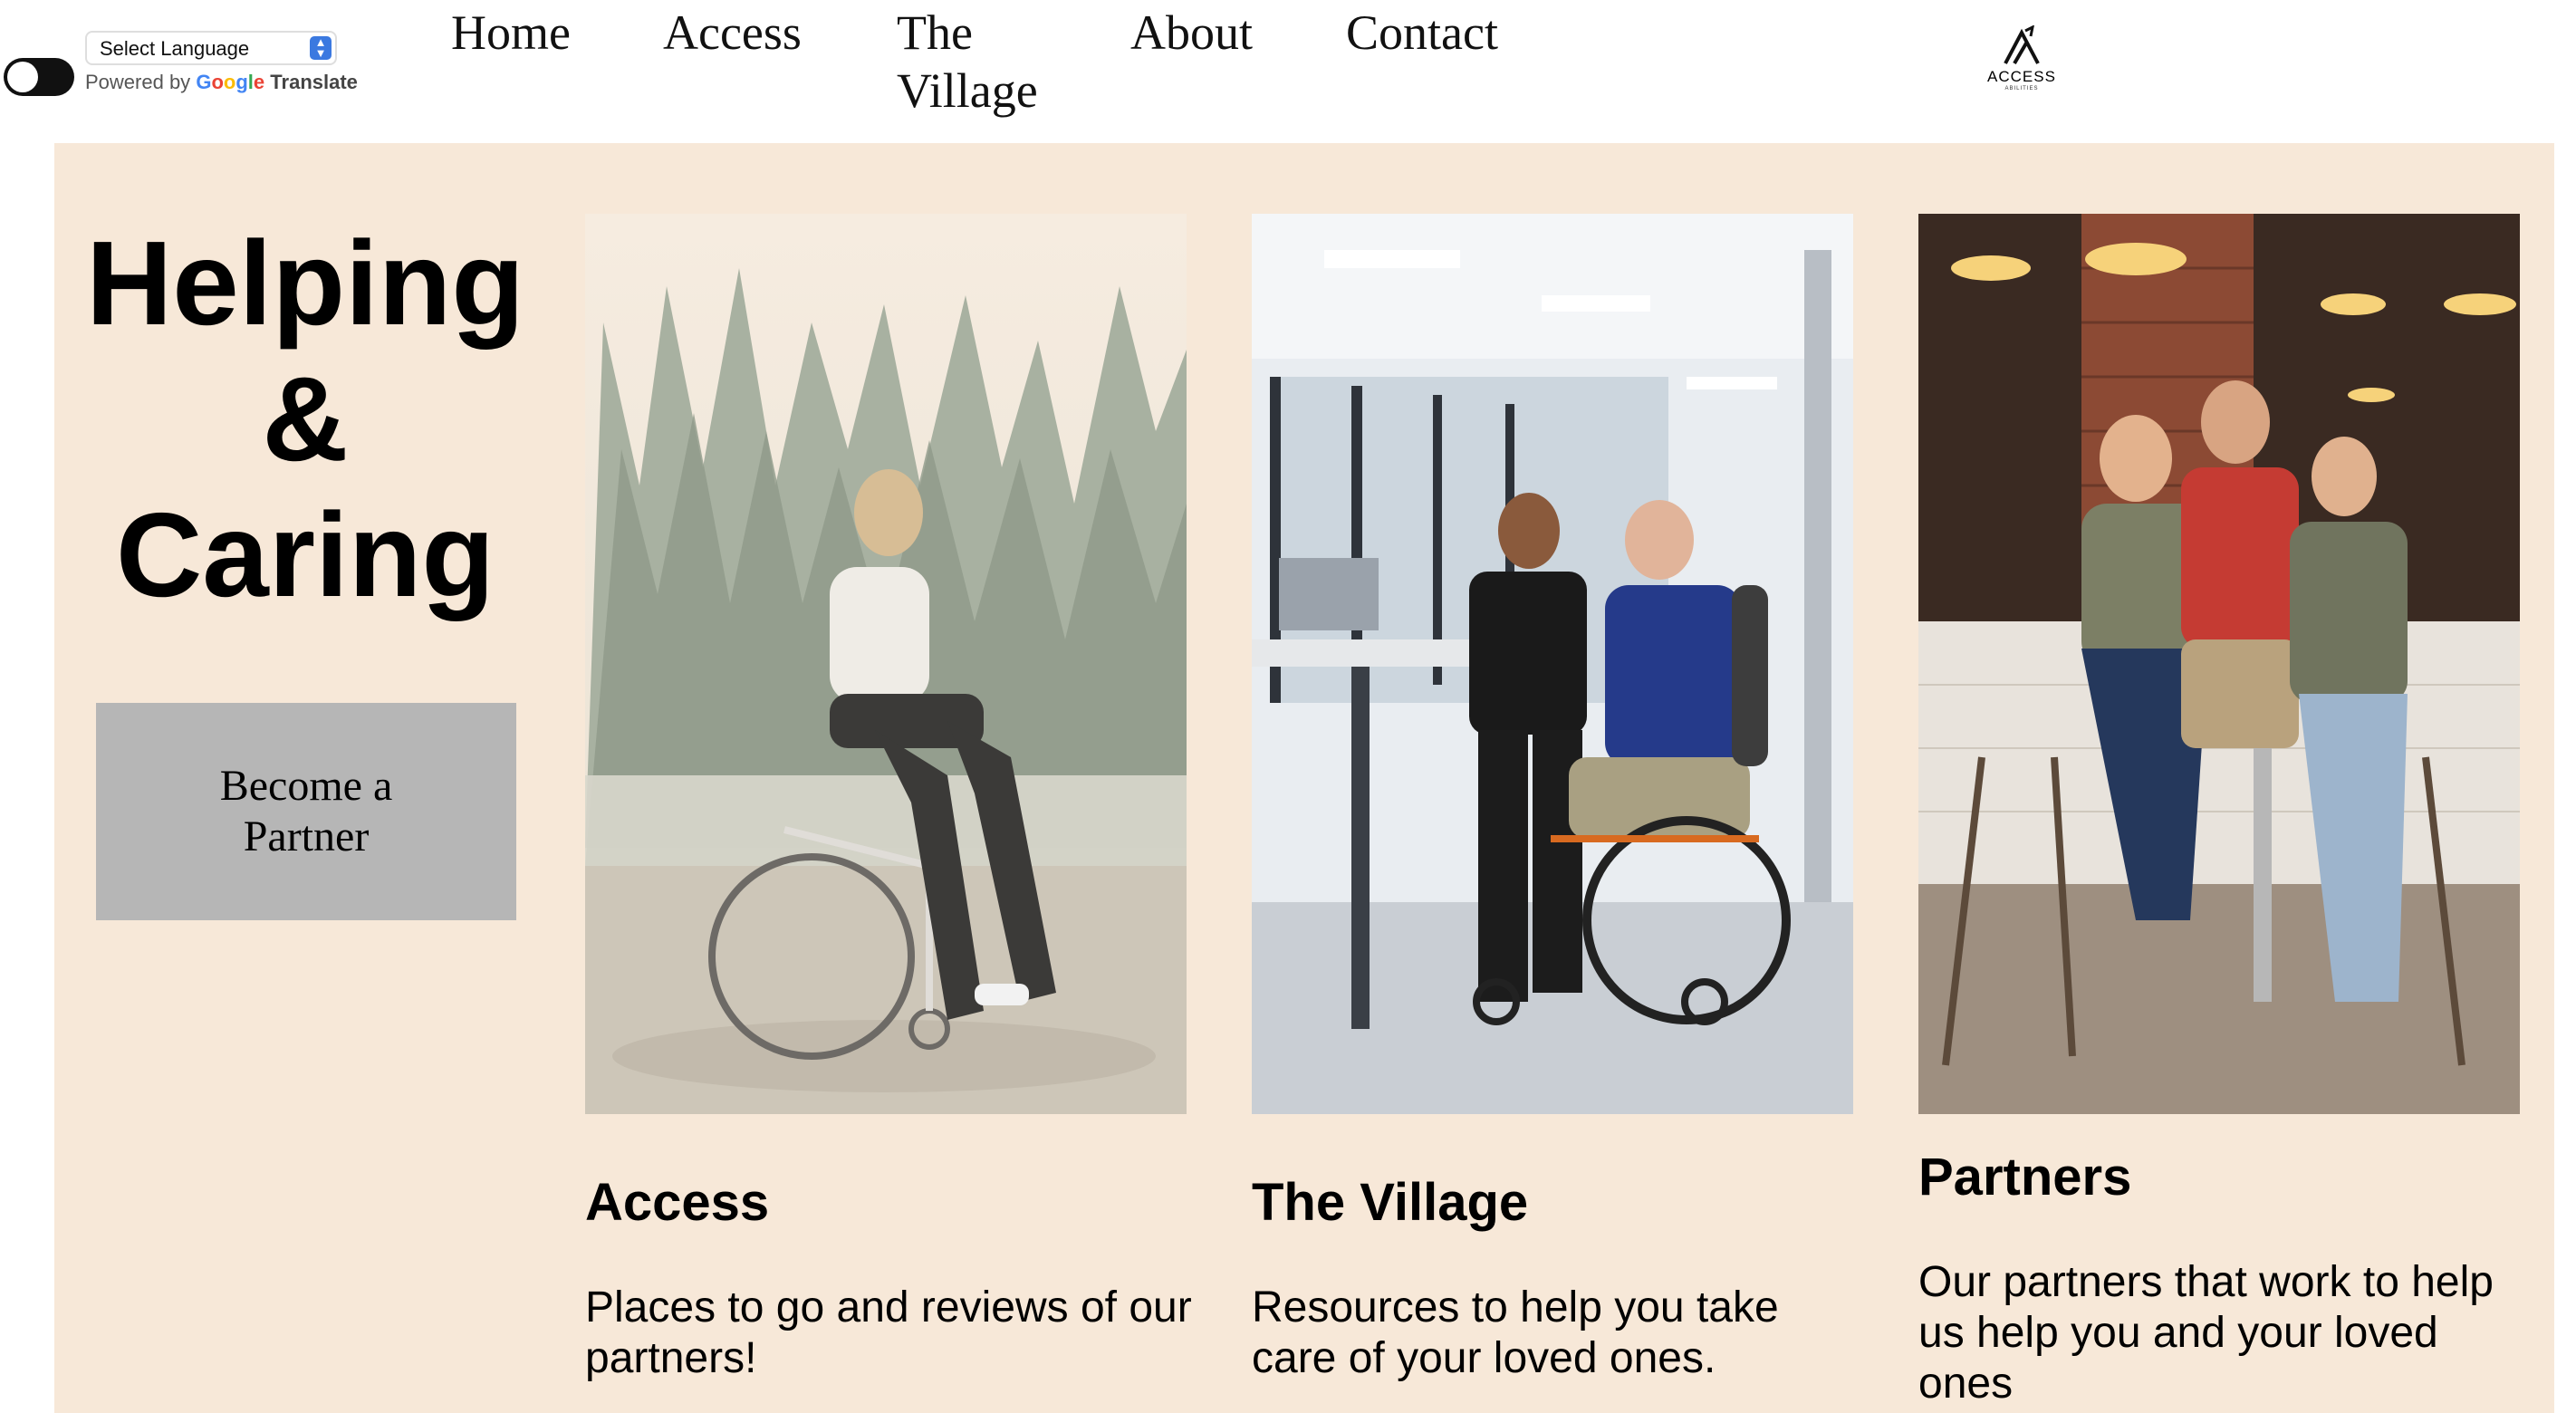 Image resolution: width=2576 pixels, height=1413 pixels. What do you see at coordinates (305, 283) in the screenshot?
I see `hero-line-1: Helping` at bounding box center [305, 283].